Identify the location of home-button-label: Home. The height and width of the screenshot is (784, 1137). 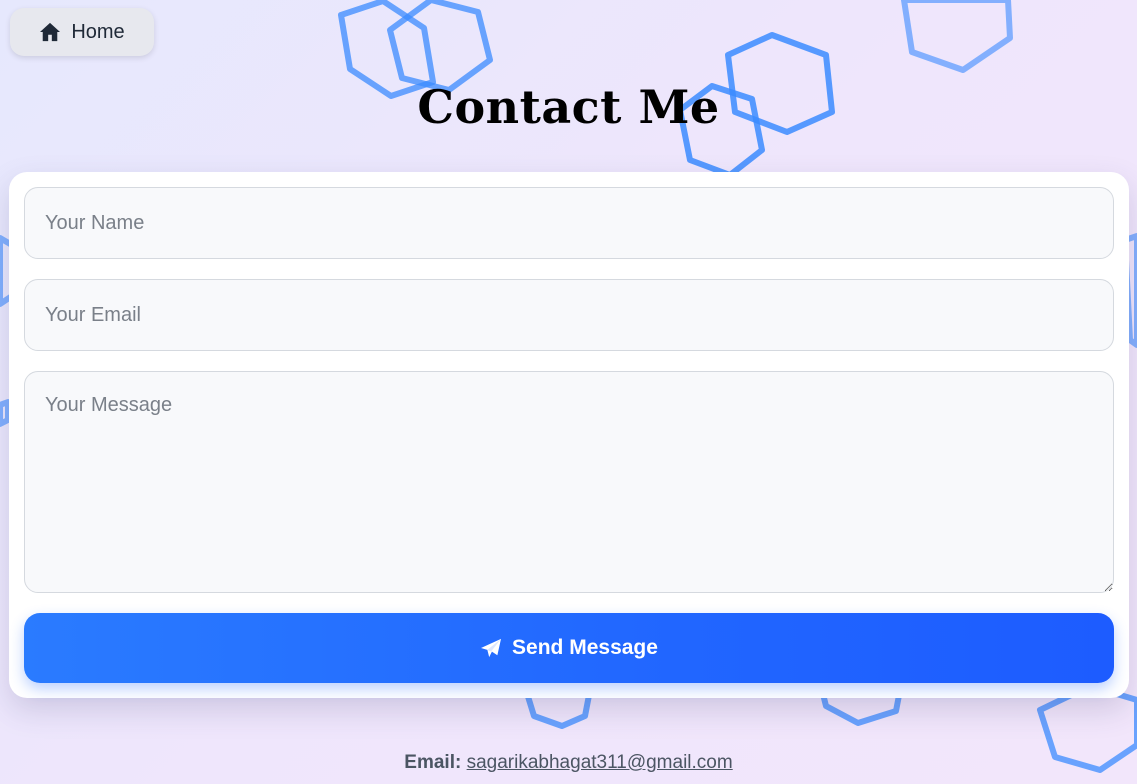
(98, 31).